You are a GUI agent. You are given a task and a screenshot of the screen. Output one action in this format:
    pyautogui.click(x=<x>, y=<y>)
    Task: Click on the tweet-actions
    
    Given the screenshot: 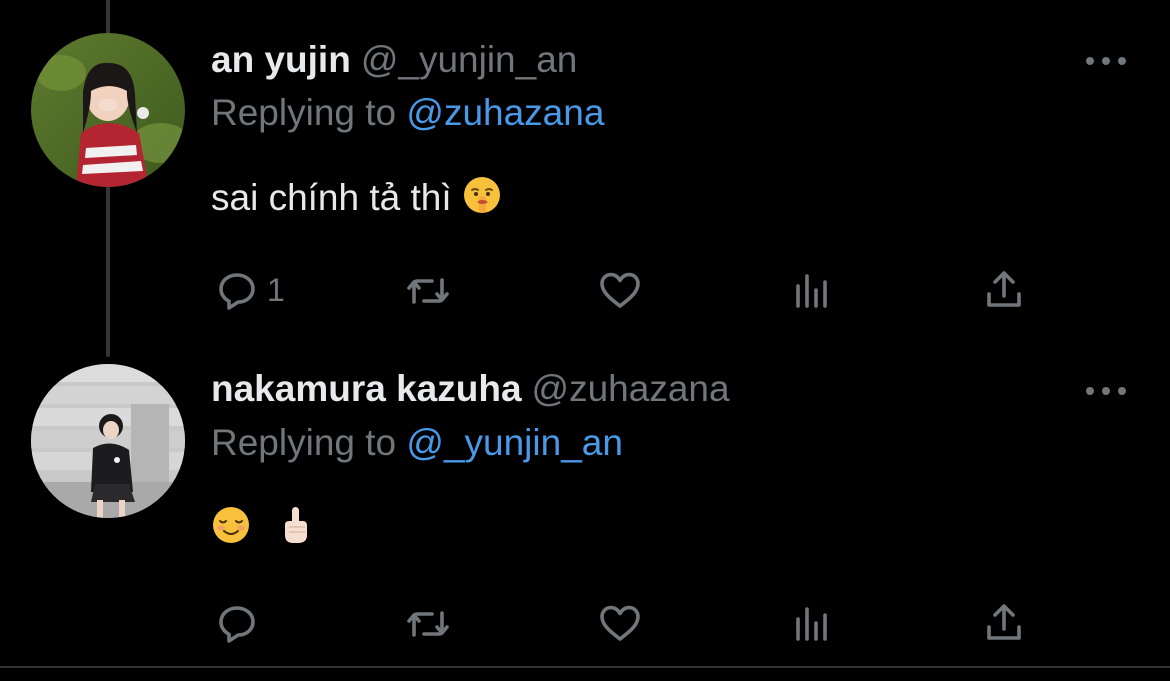 What is the action you would take?
    pyautogui.click(x=585, y=623)
    